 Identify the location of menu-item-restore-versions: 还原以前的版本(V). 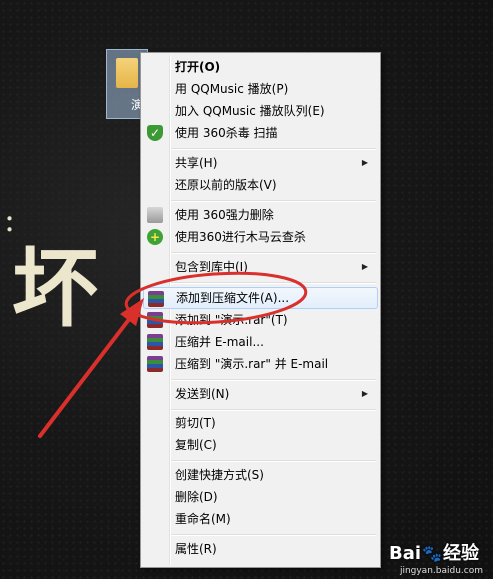
(259, 185).